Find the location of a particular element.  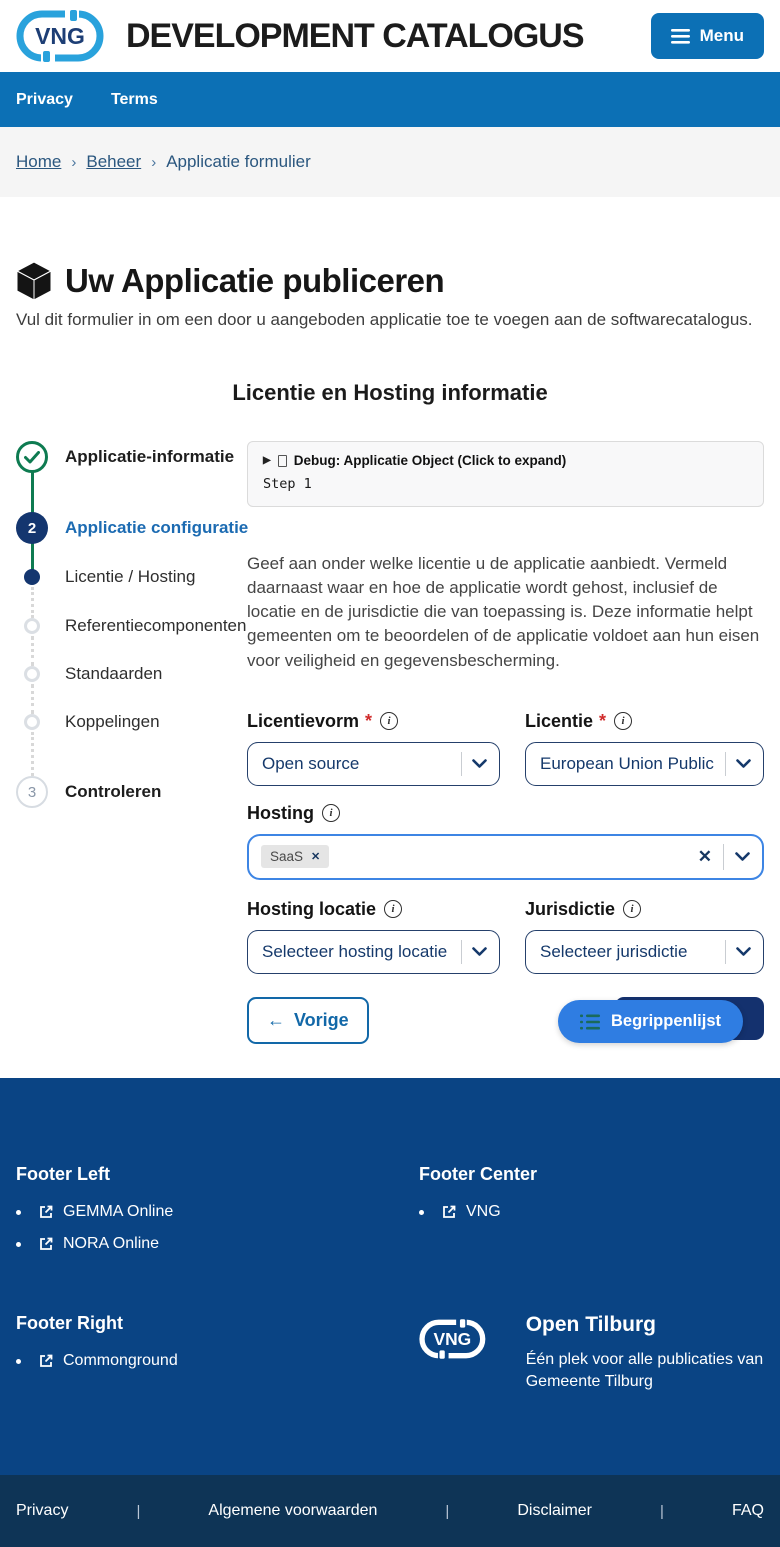

hamburger-icon is located at coordinates (680, 36).